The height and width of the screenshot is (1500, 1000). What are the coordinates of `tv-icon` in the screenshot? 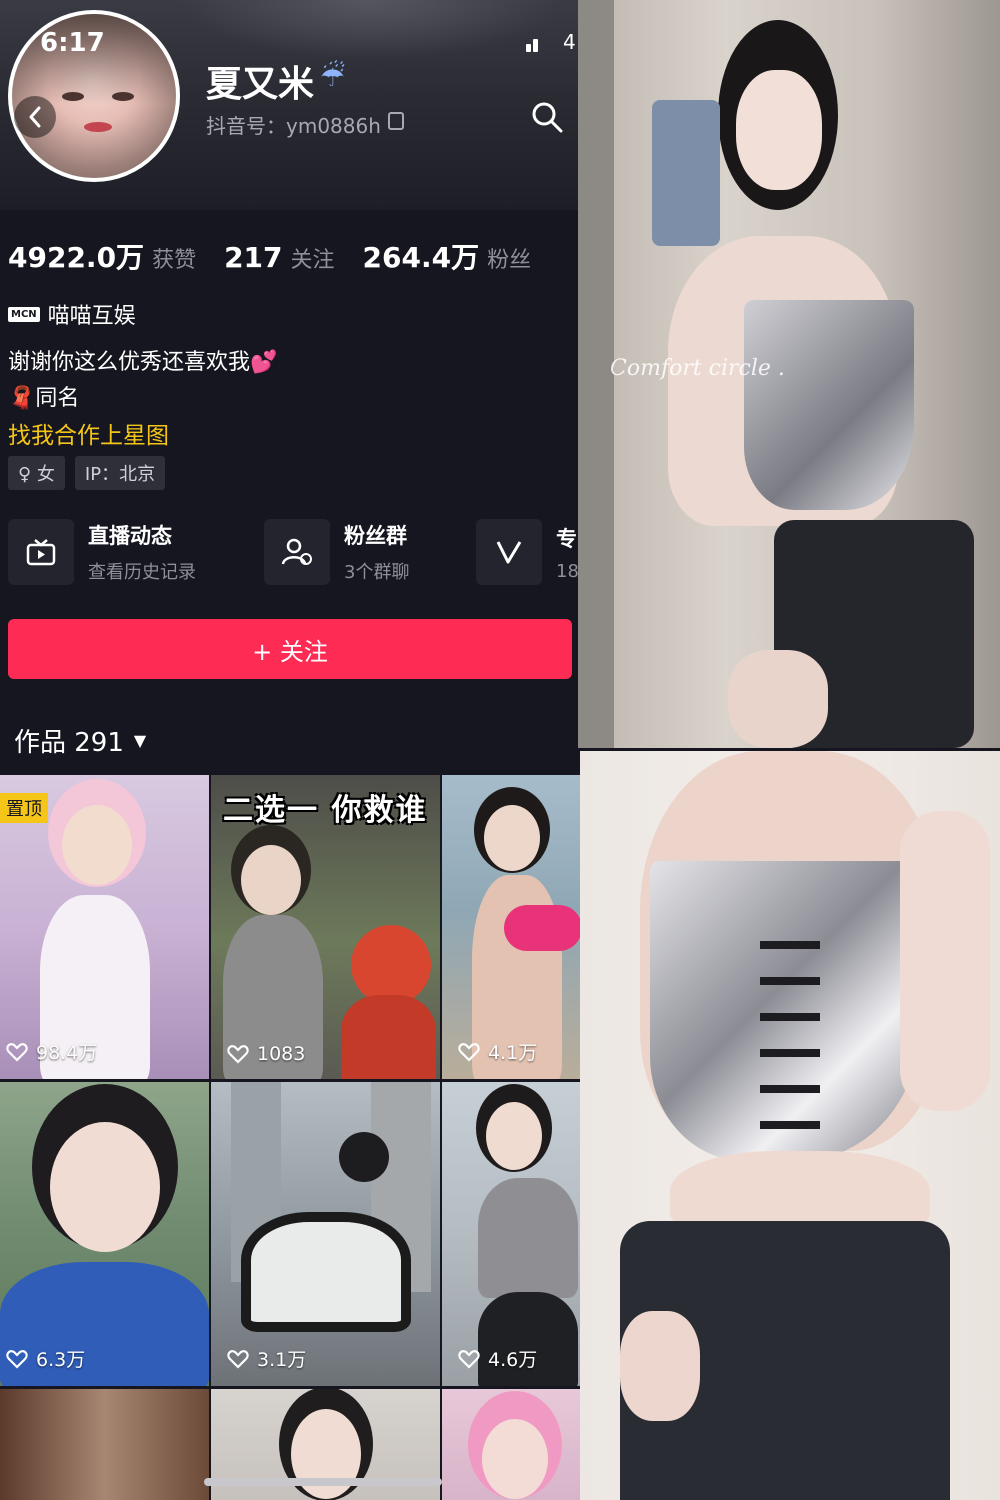 It's located at (41, 552).